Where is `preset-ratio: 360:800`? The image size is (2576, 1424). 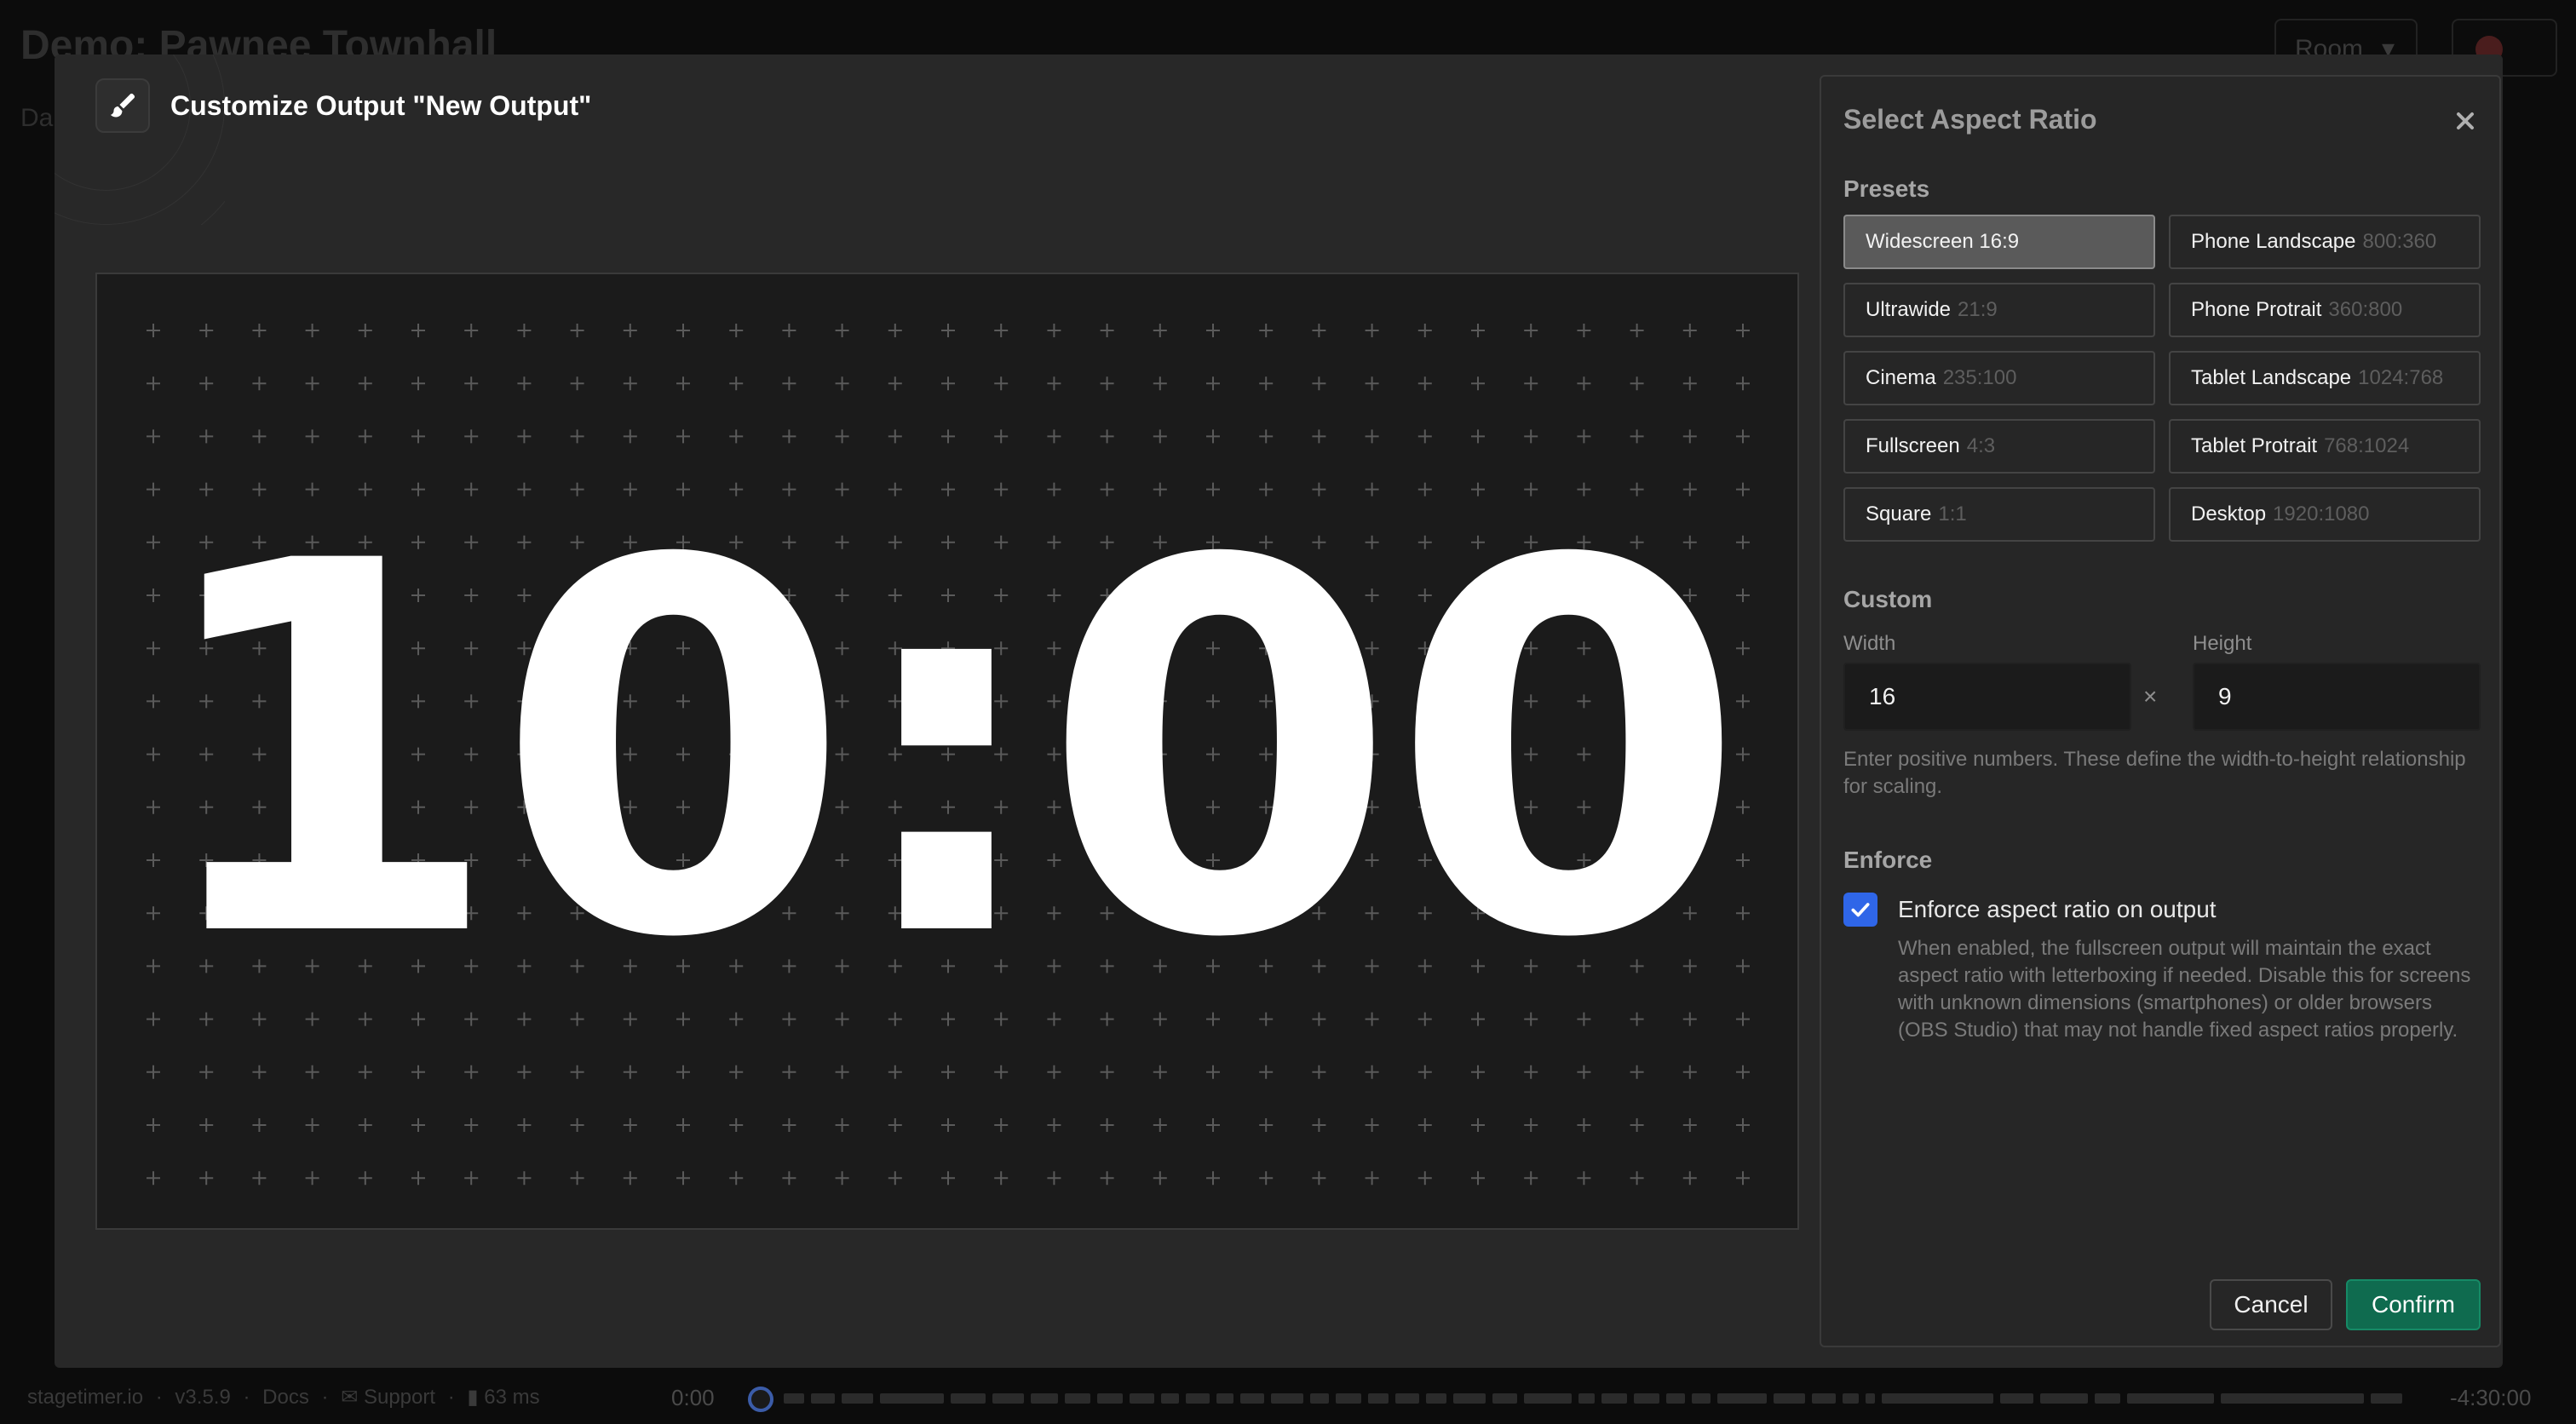
preset-ratio: 360:800 is located at coordinates (2366, 309).